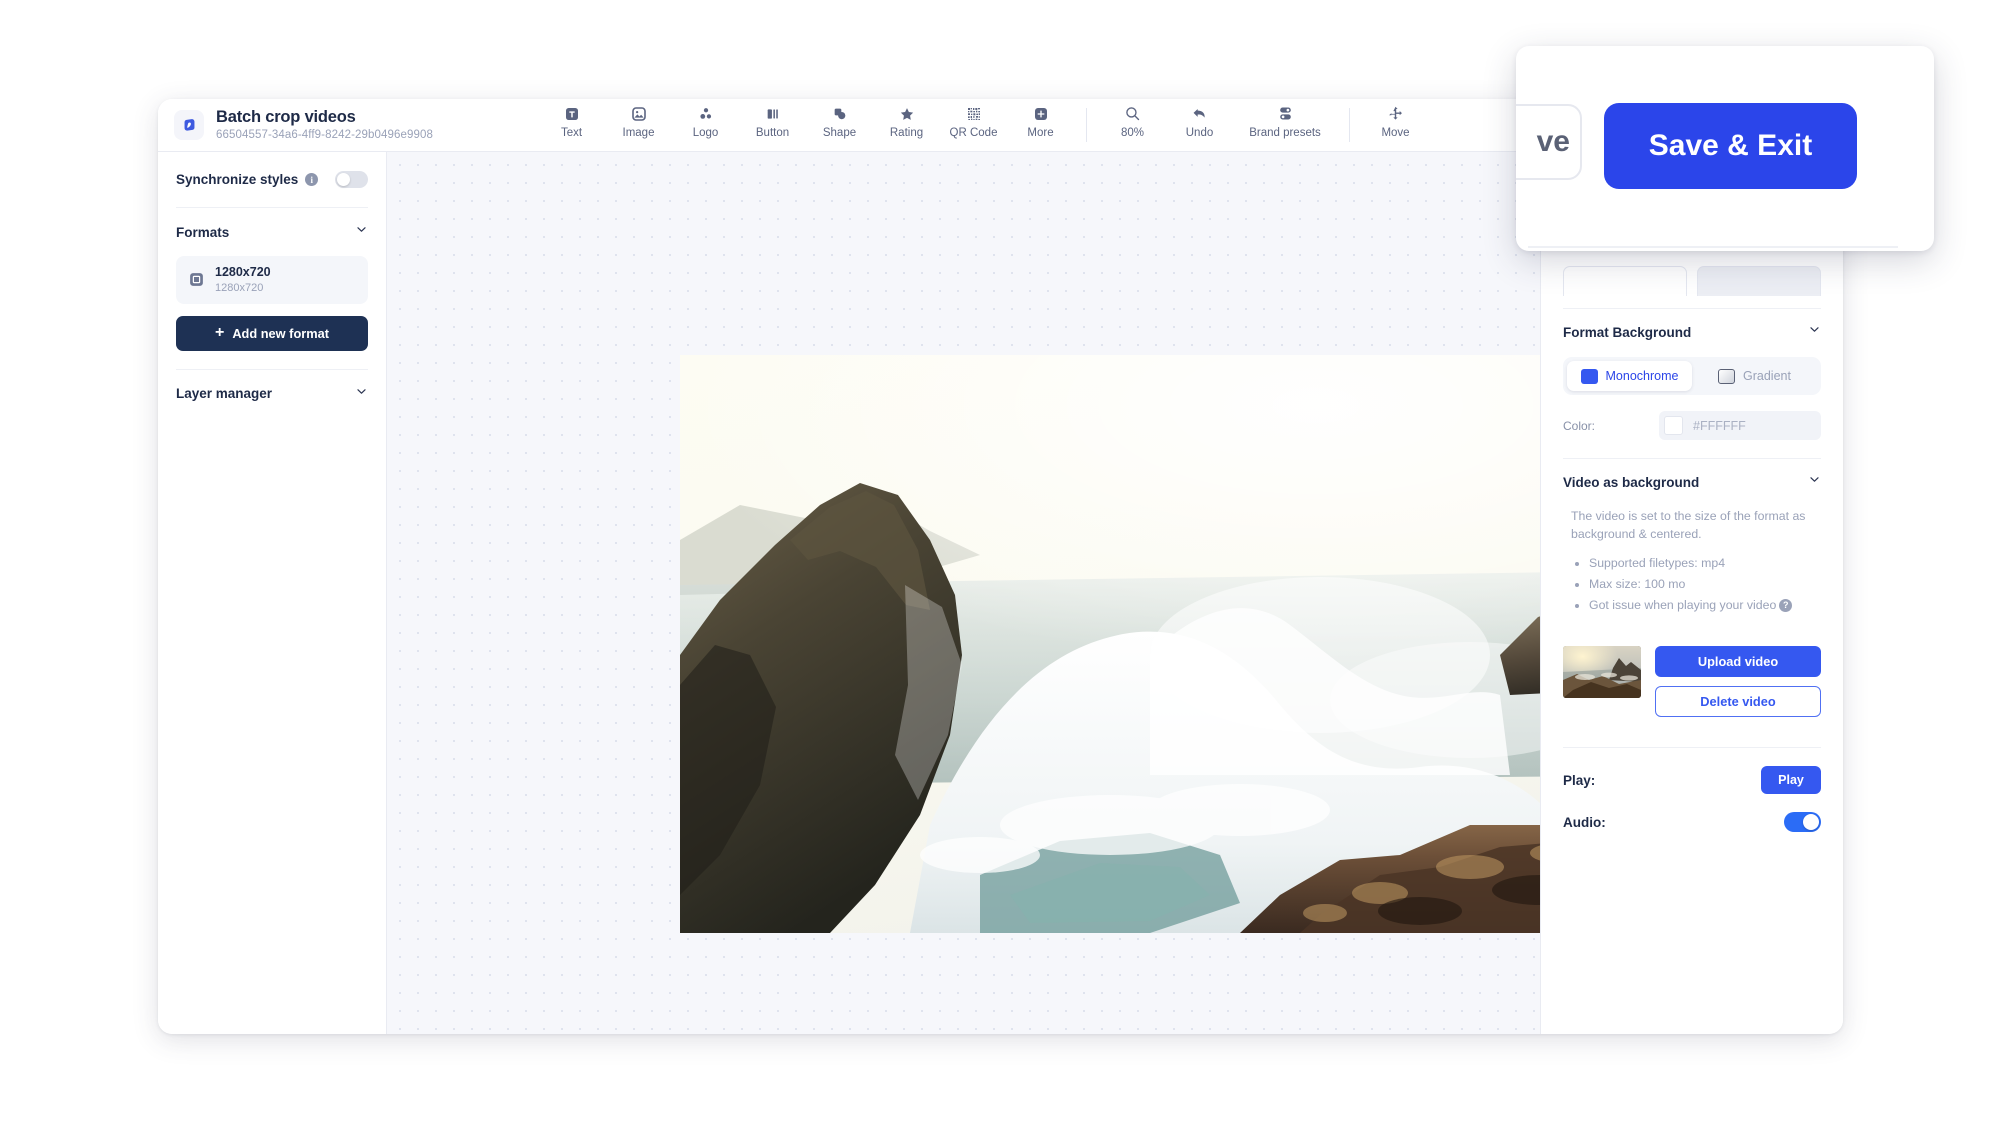 The height and width of the screenshot is (1134, 2000). Describe the element at coordinates (1579, 425) in the screenshot. I see `color-label: Color:` at that location.